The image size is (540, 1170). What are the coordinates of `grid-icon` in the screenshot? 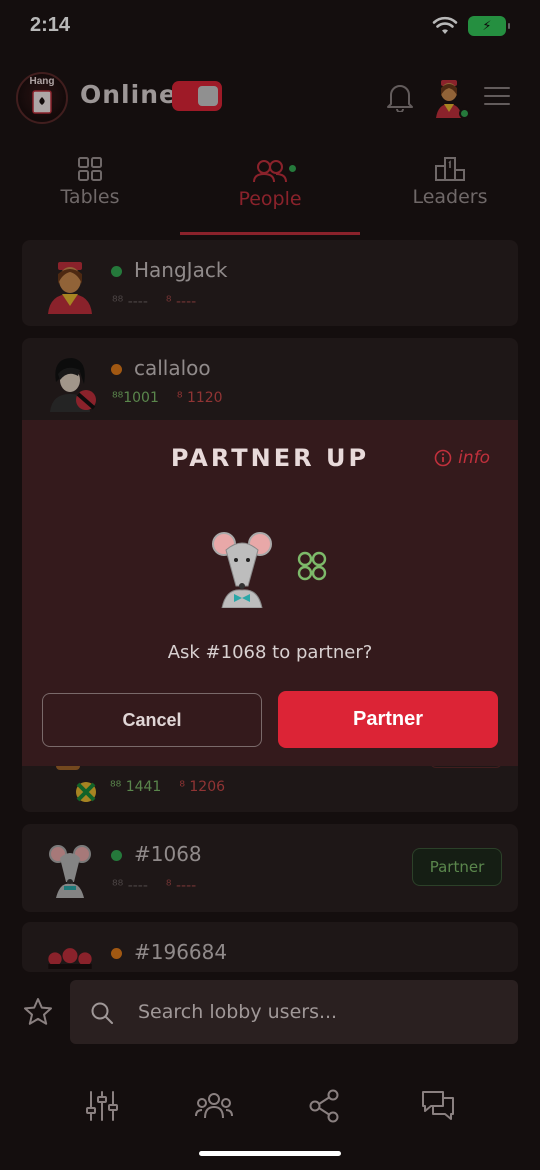 It's located at (90, 169).